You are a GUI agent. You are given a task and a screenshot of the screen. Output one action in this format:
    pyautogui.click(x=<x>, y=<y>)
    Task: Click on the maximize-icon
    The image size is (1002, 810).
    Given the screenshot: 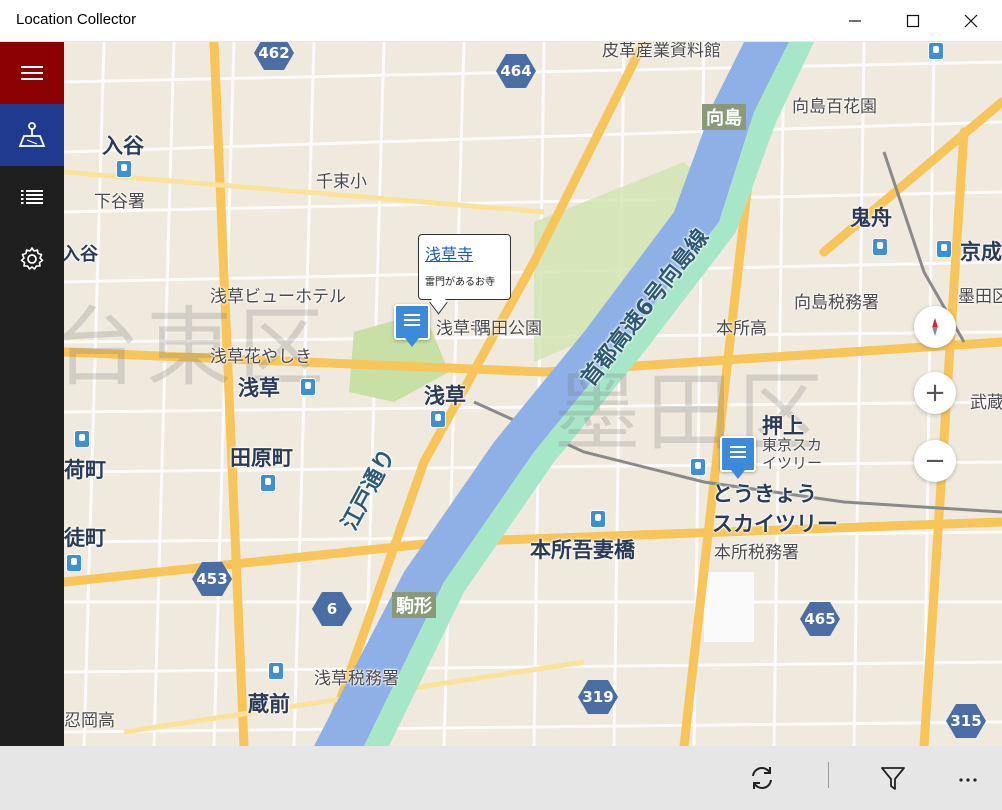 What is the action you would take?
    pyautogui.click(x=913, y=21)
    